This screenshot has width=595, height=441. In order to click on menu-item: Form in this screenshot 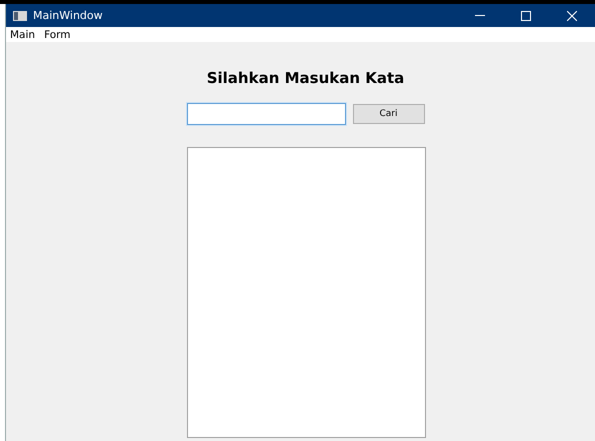, I will do `click(58, 34)`.